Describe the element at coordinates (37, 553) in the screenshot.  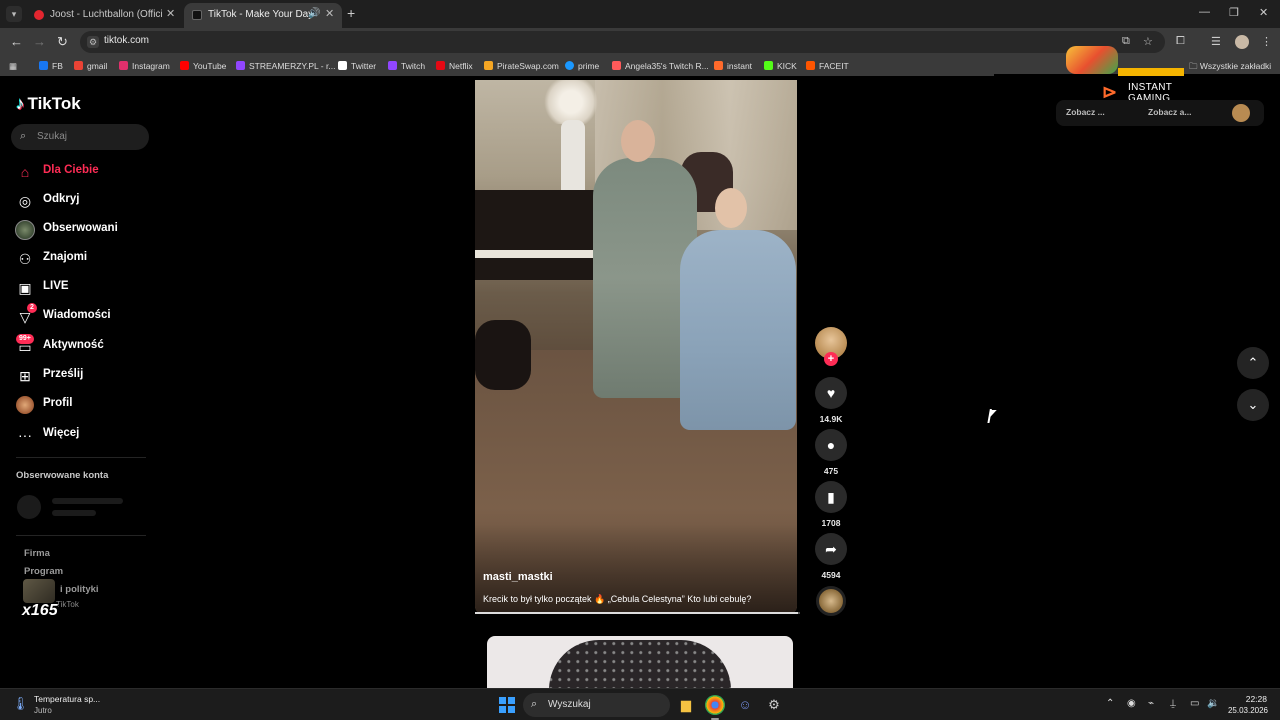
I see `footer-company-link: Firma` at that location.